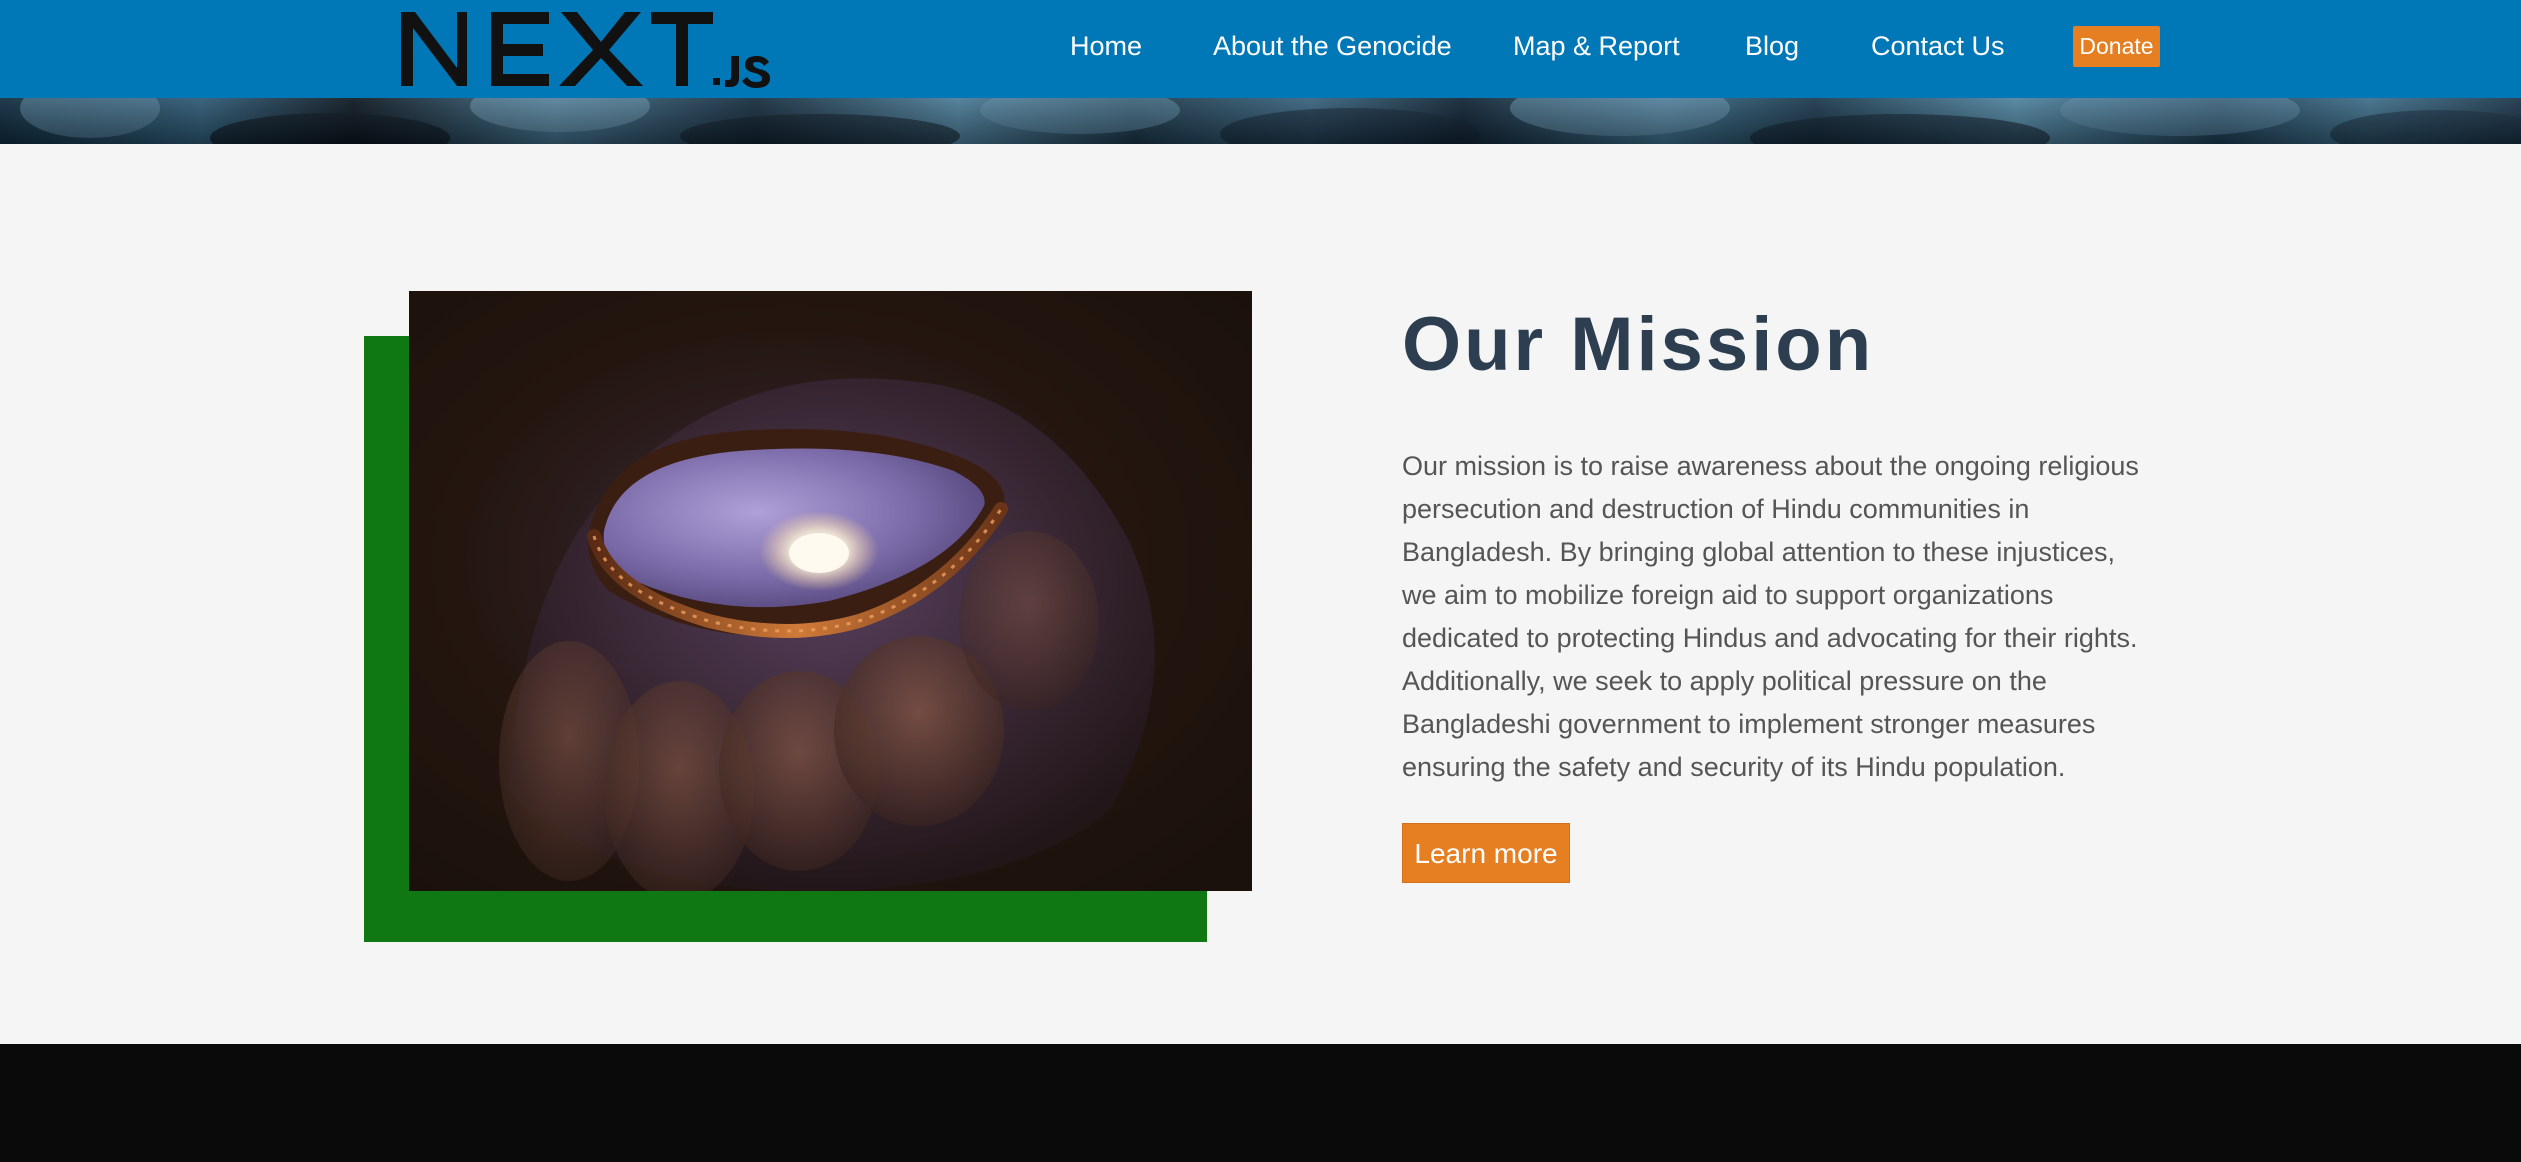 The image size is (2521, 1162). I want to click on donate-button: Donate, so click(2116, 46).